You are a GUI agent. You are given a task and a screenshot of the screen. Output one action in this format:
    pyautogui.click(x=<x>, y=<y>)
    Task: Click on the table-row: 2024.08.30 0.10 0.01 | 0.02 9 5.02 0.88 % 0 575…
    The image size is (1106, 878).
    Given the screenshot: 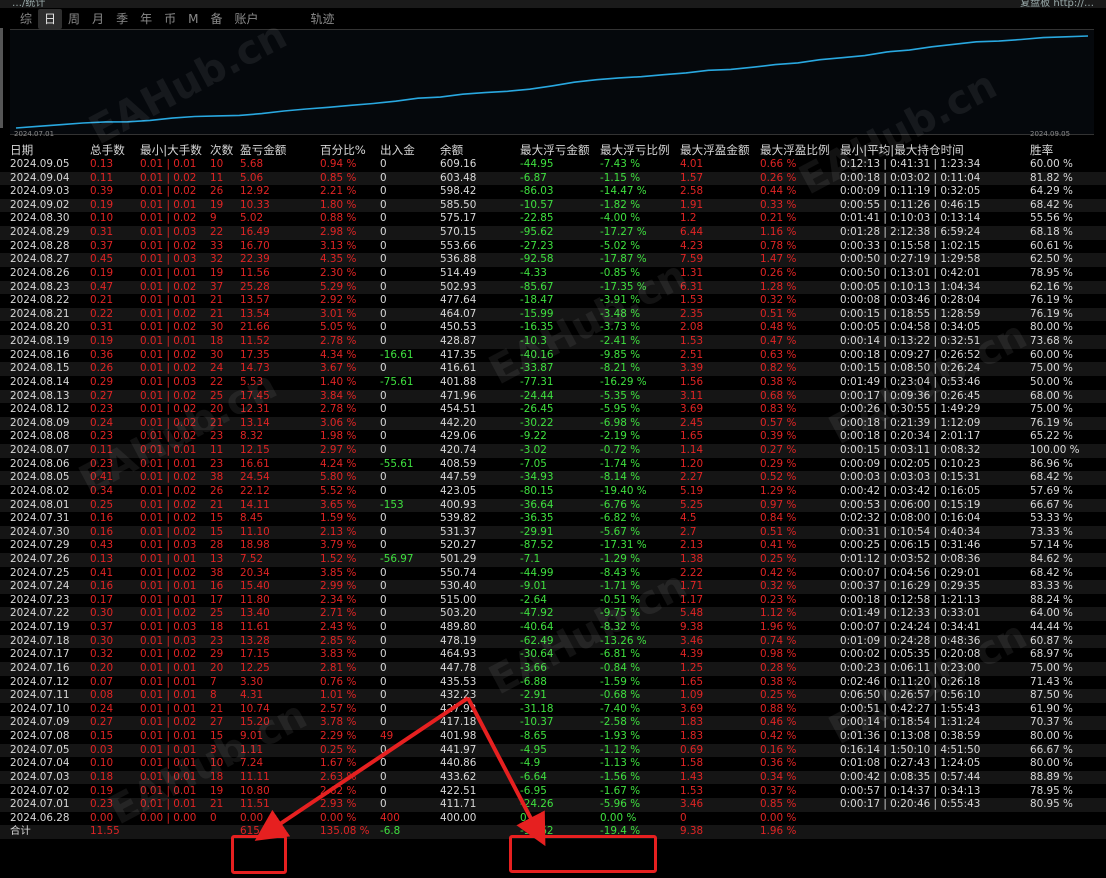 What is the action you would take?
    pyautogui.click(x=553, y=219)
    